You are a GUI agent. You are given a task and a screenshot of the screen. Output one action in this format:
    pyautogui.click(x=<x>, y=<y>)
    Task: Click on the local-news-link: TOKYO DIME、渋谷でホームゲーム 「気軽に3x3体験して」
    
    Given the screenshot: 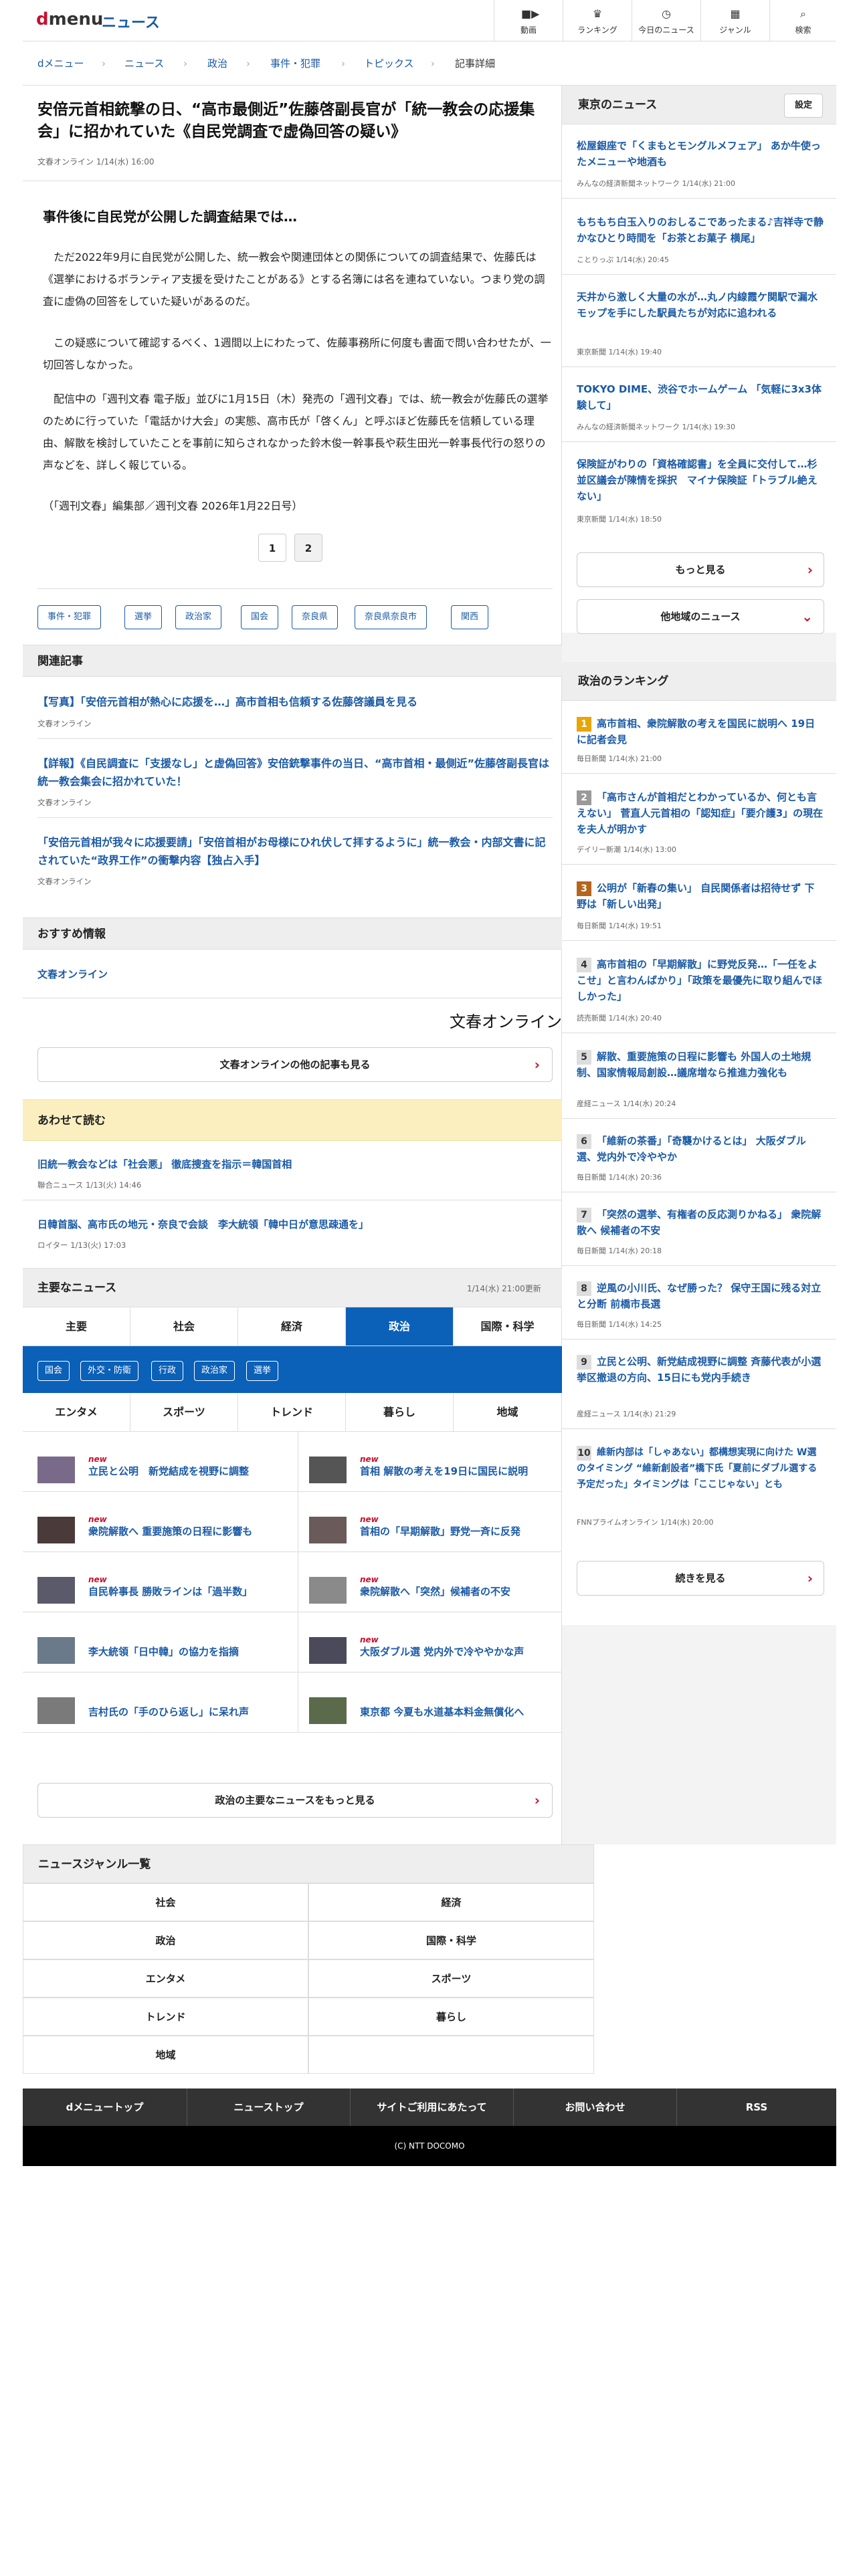 What is the action you would take?
    pyautogui.click(x=701, y=397)
    